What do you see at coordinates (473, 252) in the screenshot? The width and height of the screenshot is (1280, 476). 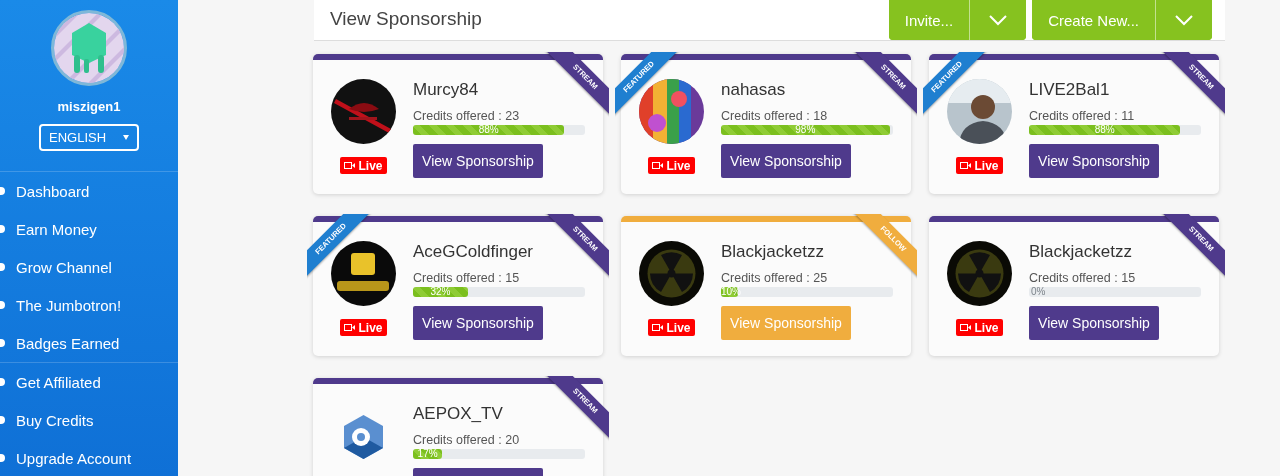 I see `streamer-name: AceGColdfinger` at bounding box center [473, 252].